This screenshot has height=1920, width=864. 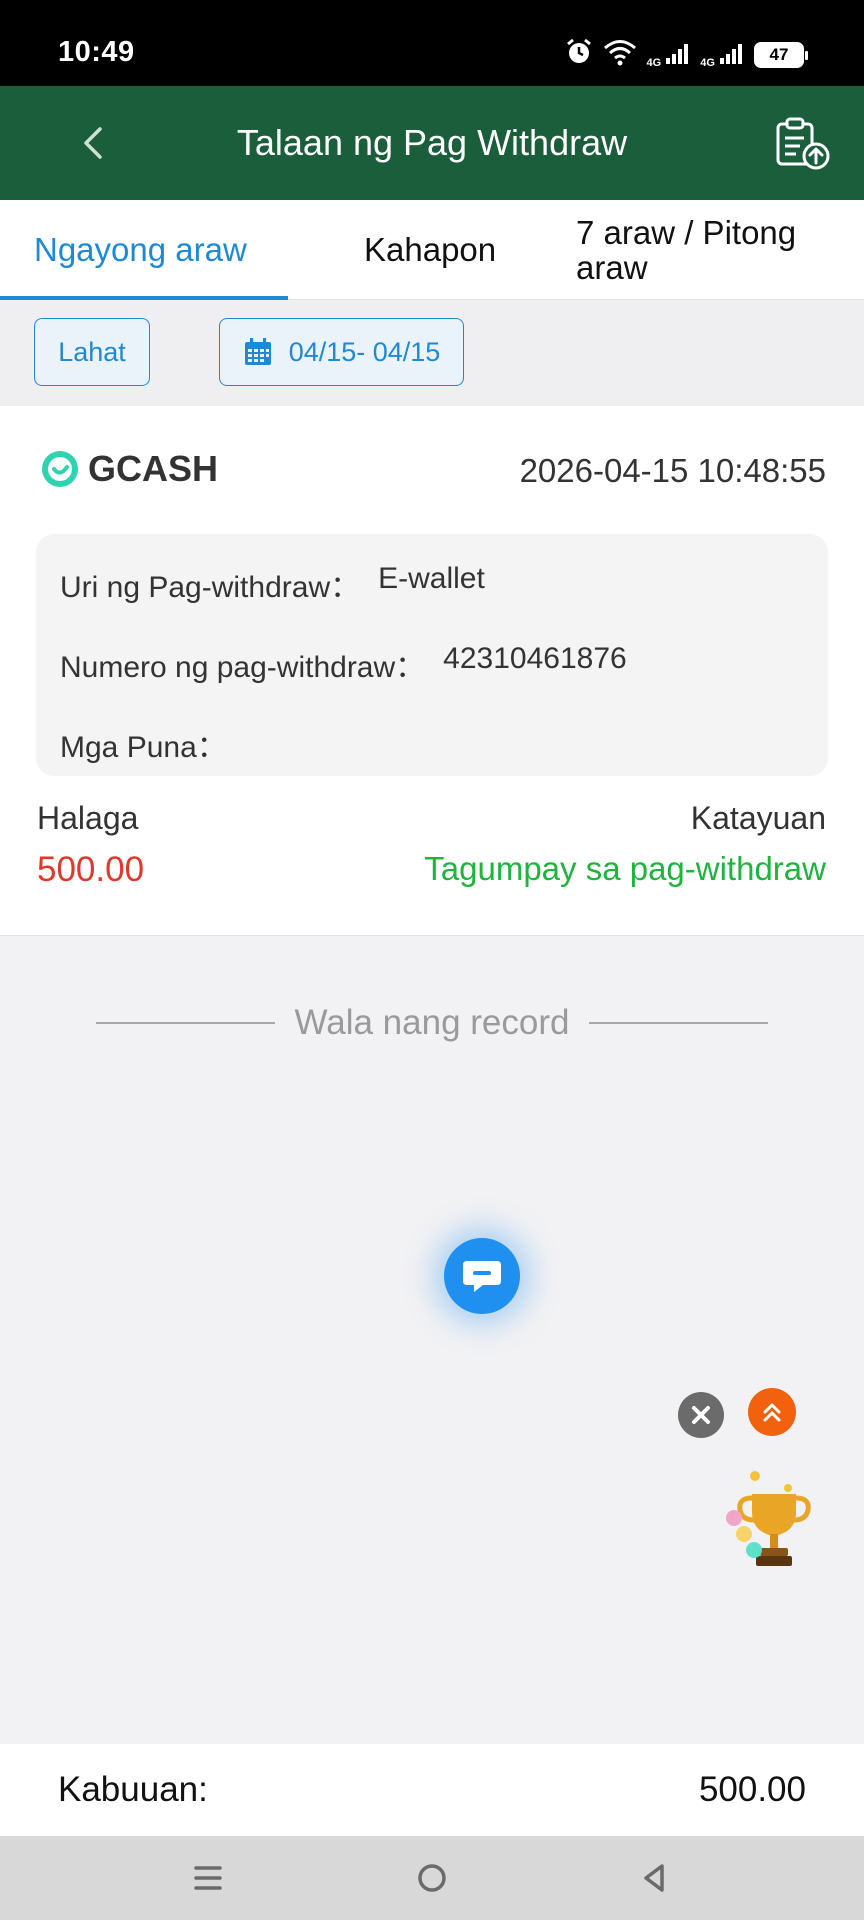 I want to click on close-float-button, so click(x=701, y=1415).